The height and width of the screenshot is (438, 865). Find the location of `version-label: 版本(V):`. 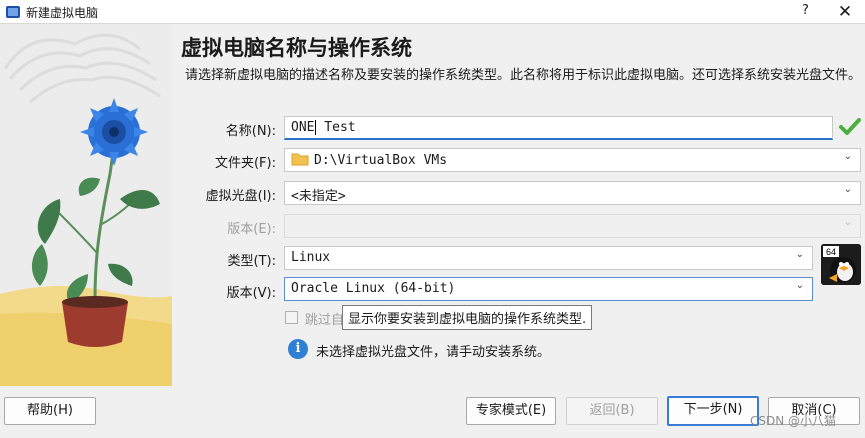

version-label: 版本(V): is located at coordinates (251, 293).